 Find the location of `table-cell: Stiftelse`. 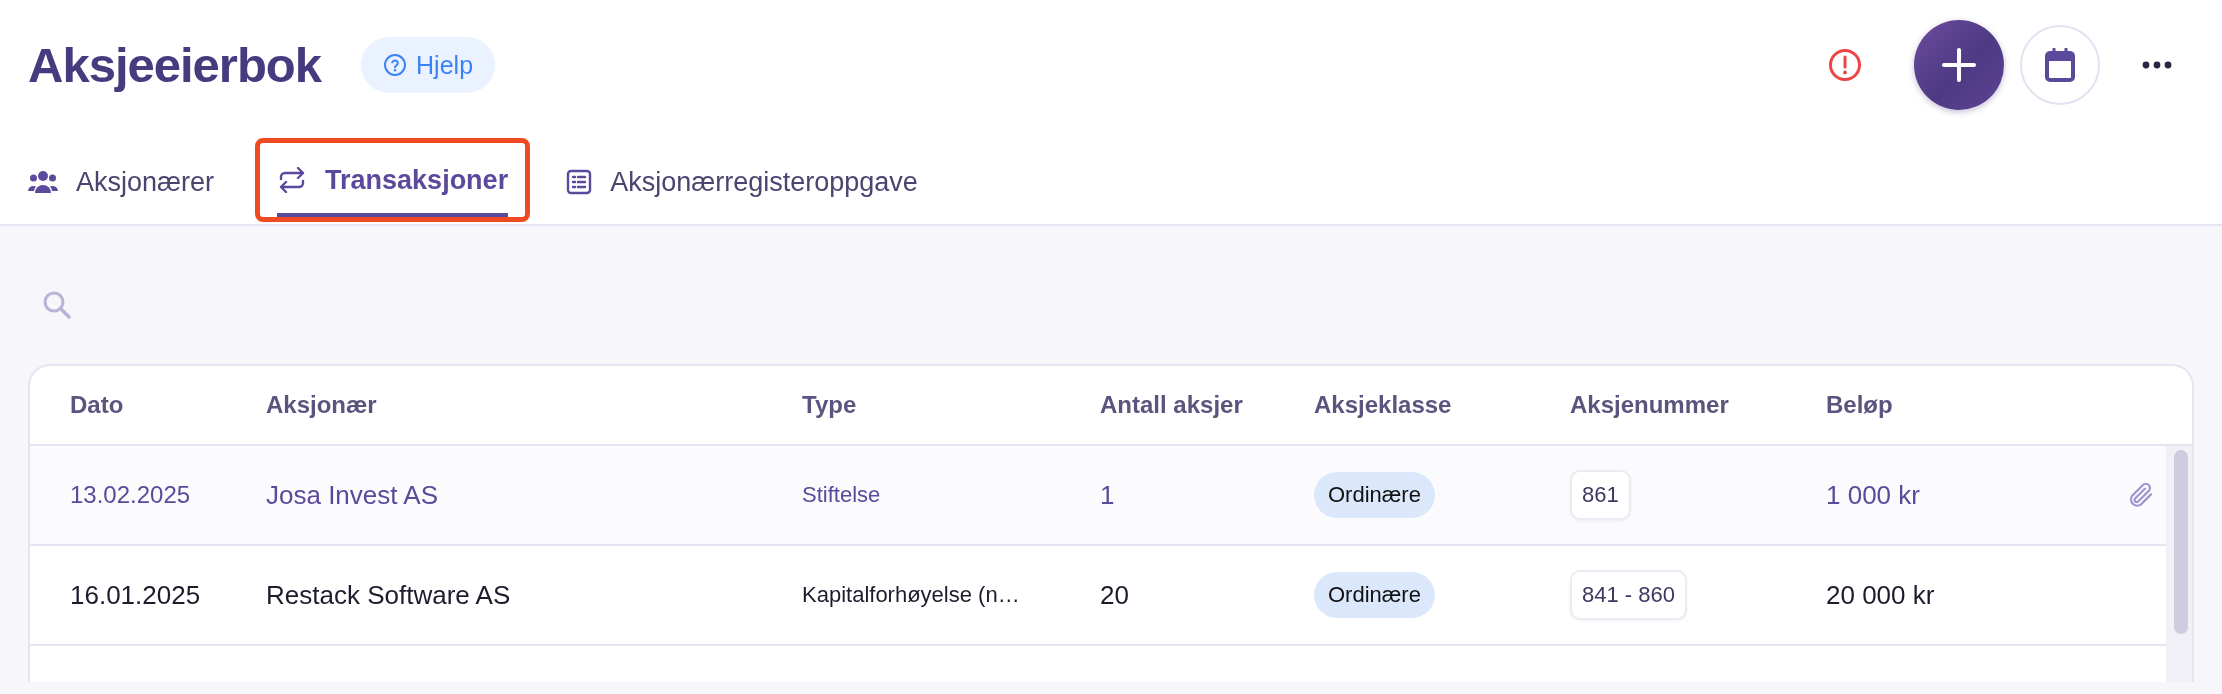

table-cell: Stiftelse is located at coordinates (841, 495).